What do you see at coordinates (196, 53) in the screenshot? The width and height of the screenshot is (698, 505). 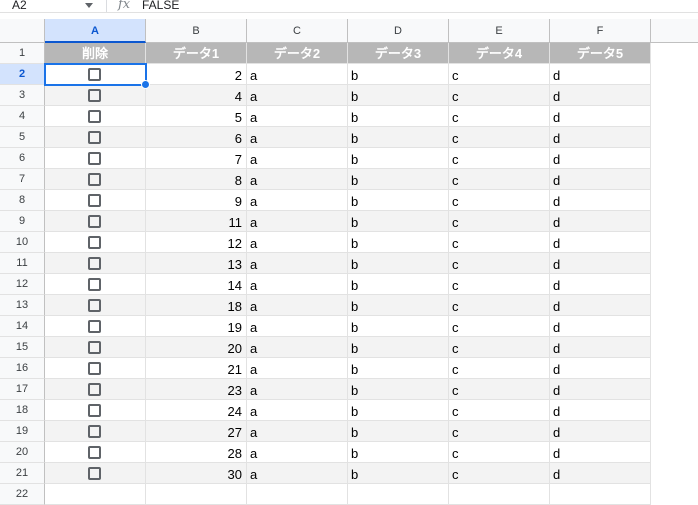 I see `column-title-cell: データ1` at bounding box center [196, 53].